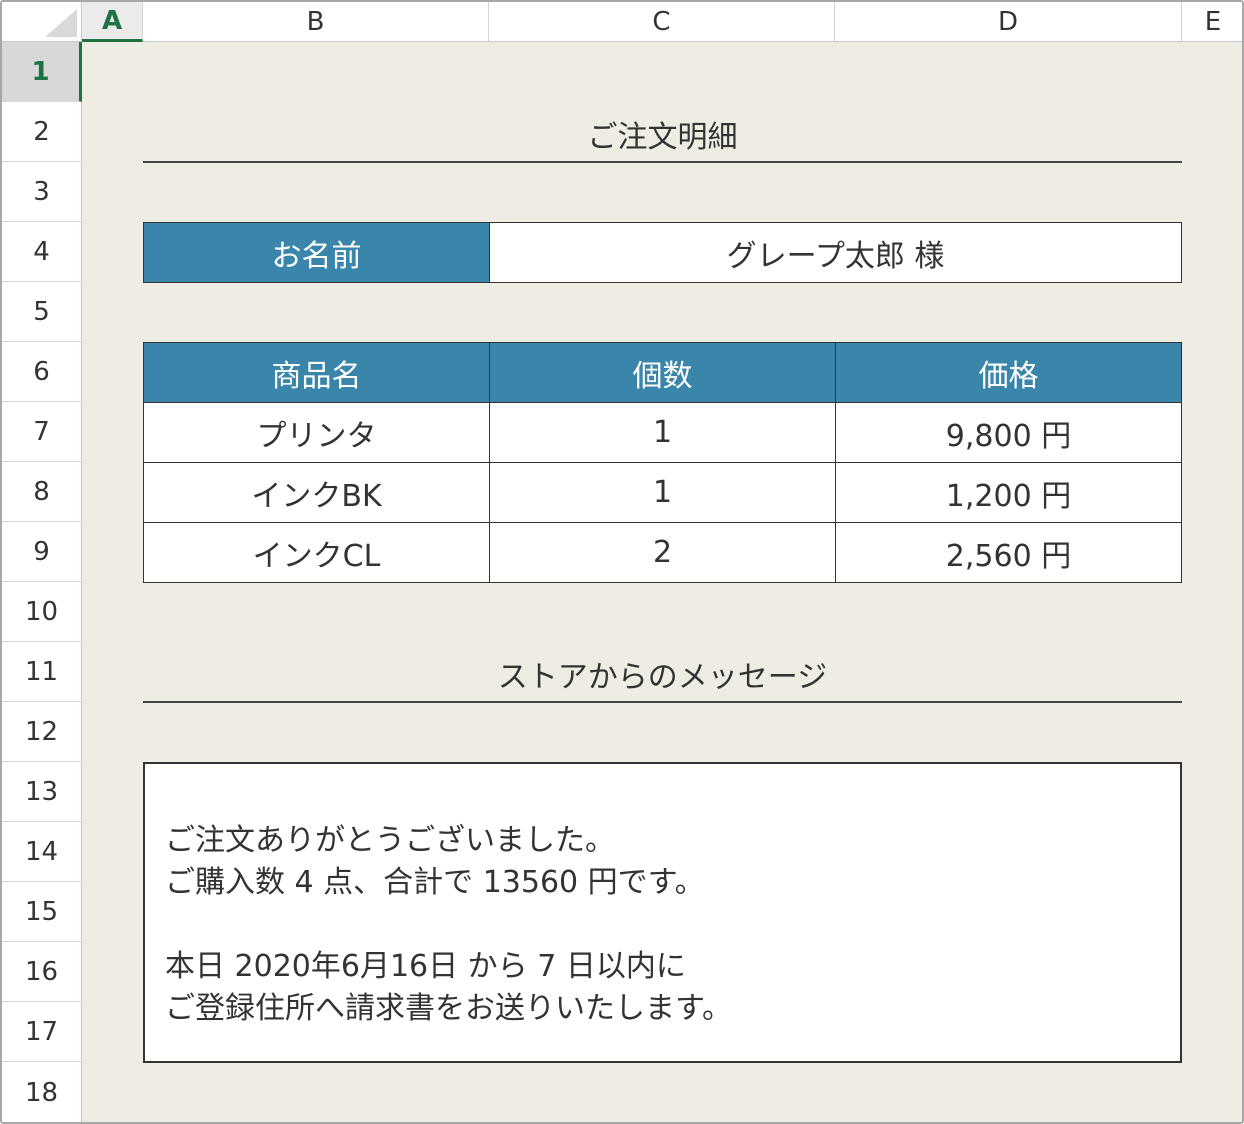  What do you see at coordinates (662, 702) in the screenshot?
I see `message-title-underline` at bounding box center [662, 702].